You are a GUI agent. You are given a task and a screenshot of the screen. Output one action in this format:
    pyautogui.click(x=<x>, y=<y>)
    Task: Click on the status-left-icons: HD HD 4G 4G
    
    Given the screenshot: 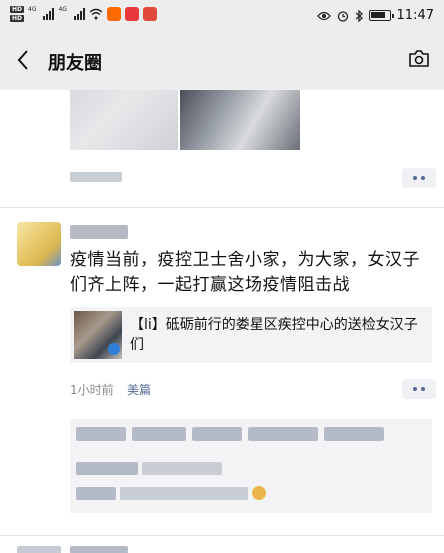 What is the action you would take?
    pyautogui.click(x=83, y=14)
    